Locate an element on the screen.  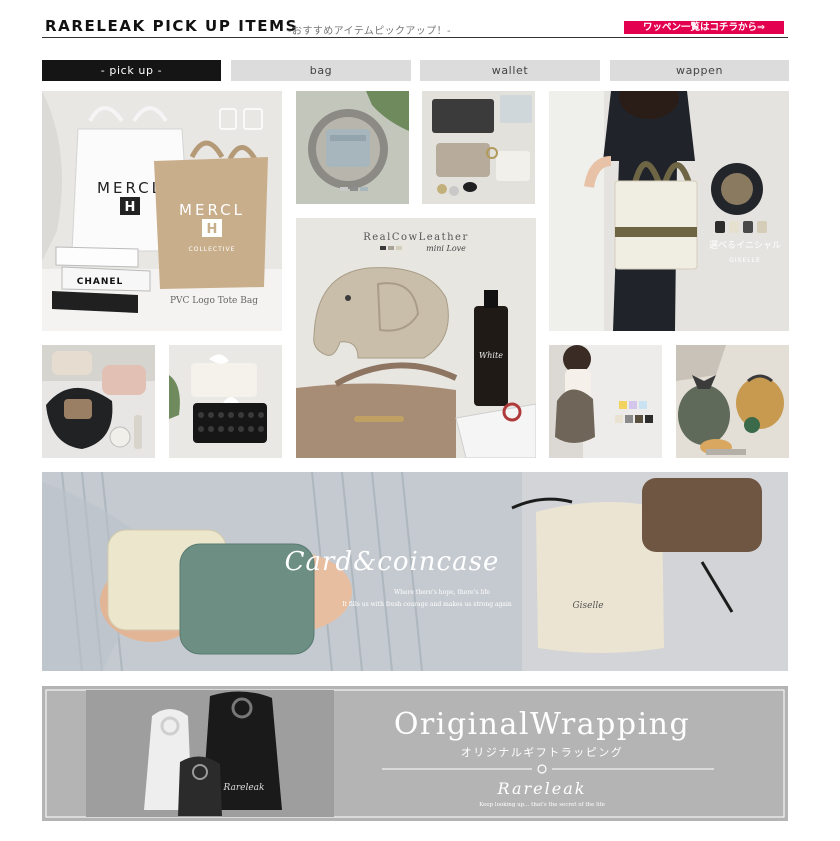
canvas-brand: GISELLE is located at coordinates (745, 260).